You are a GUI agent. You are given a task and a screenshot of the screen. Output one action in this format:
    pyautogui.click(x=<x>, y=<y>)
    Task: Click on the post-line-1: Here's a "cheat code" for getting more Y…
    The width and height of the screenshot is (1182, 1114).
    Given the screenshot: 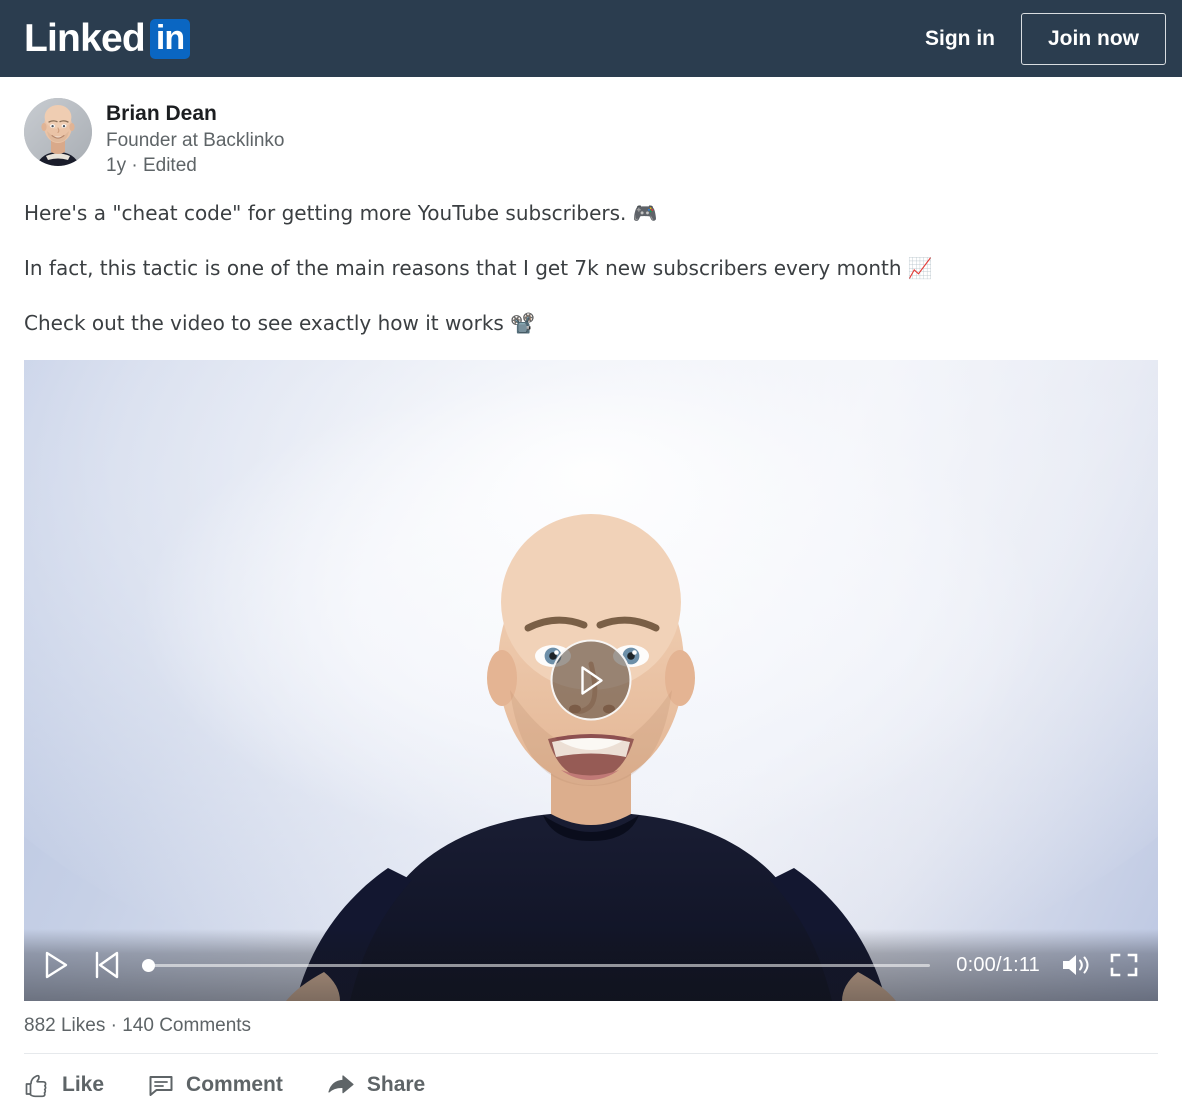 What is the action you would take?
    pyautogui.click(x=341, y=213)
    